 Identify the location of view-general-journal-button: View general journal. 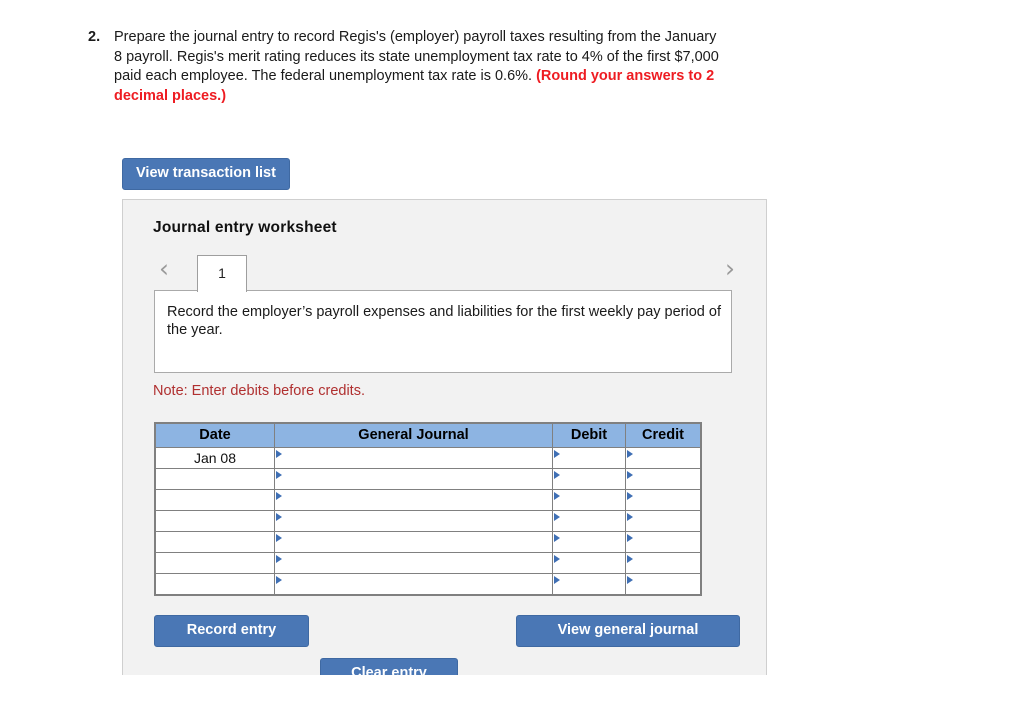
(628, 631).